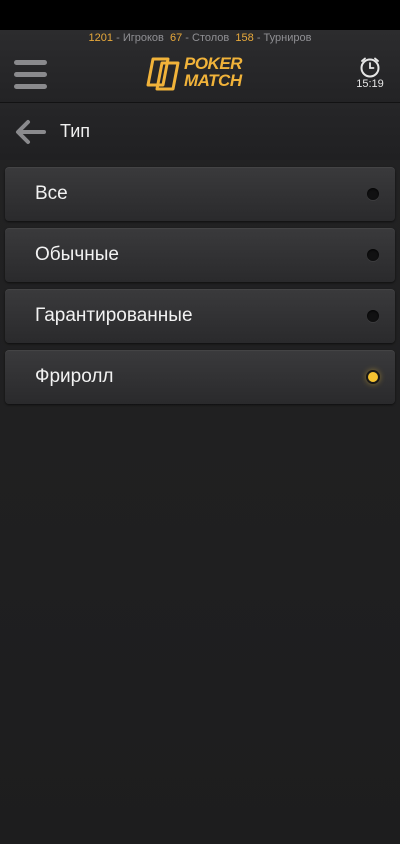 The image size is (400, 844). I want to click on status-bar, so click(200, 15).